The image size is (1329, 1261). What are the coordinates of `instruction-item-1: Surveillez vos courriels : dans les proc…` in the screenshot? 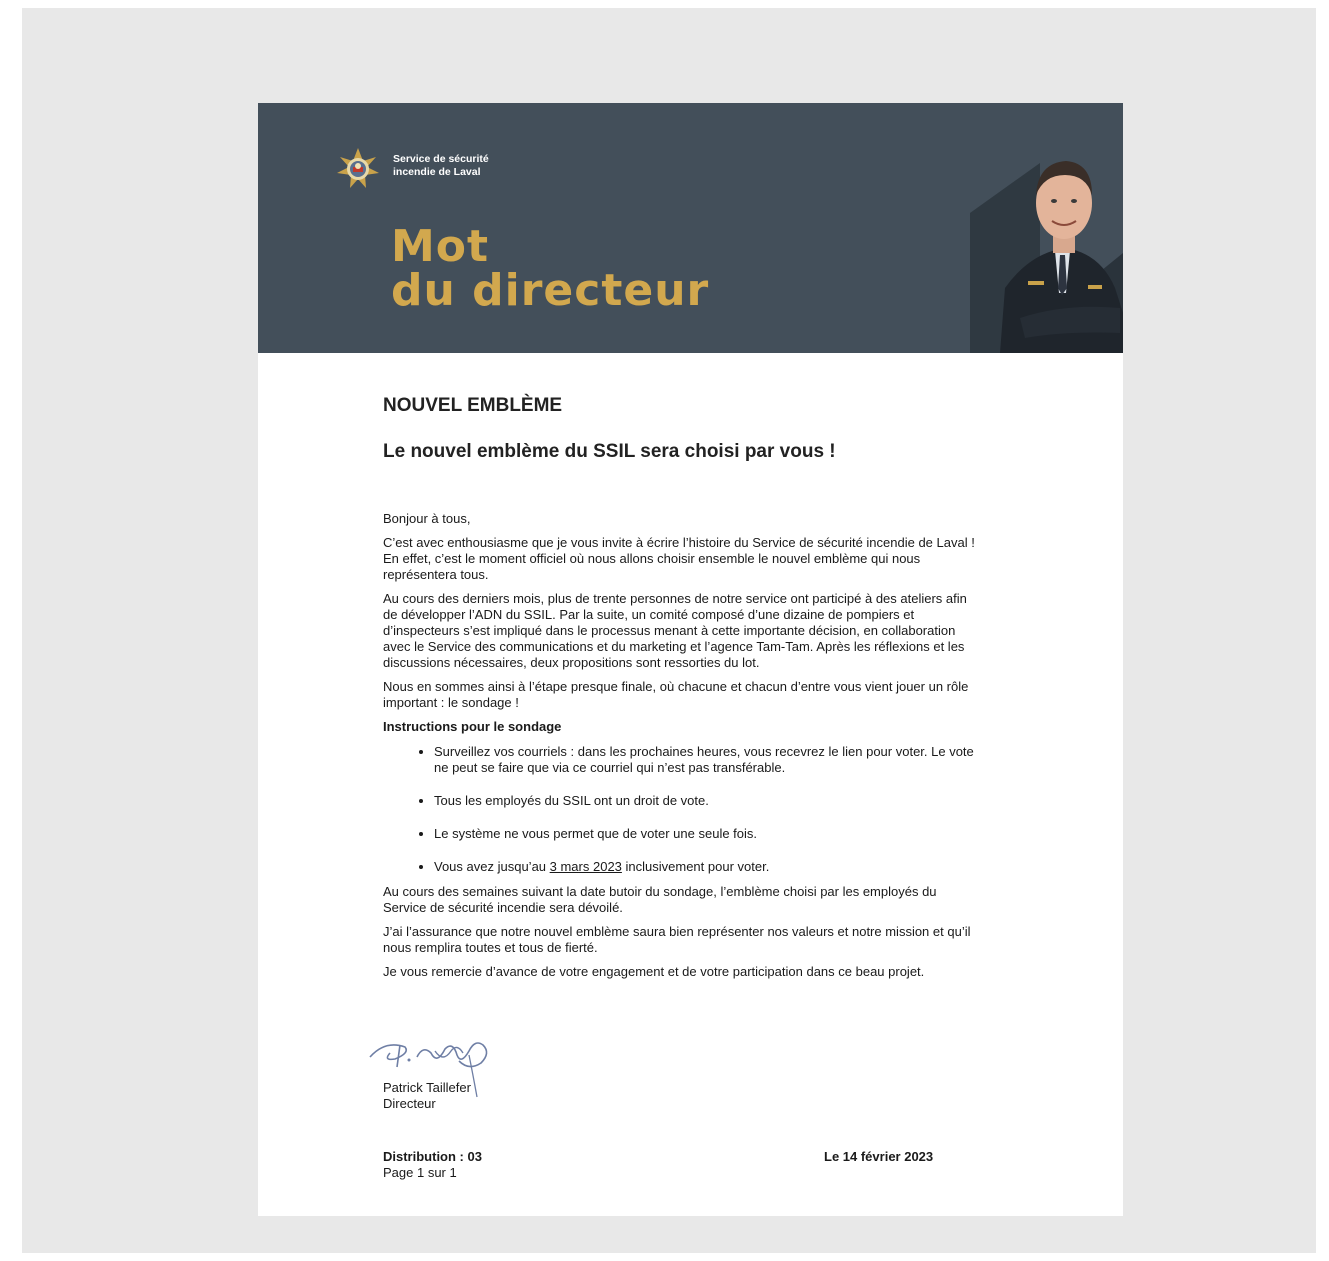 It's located at (708, 760).